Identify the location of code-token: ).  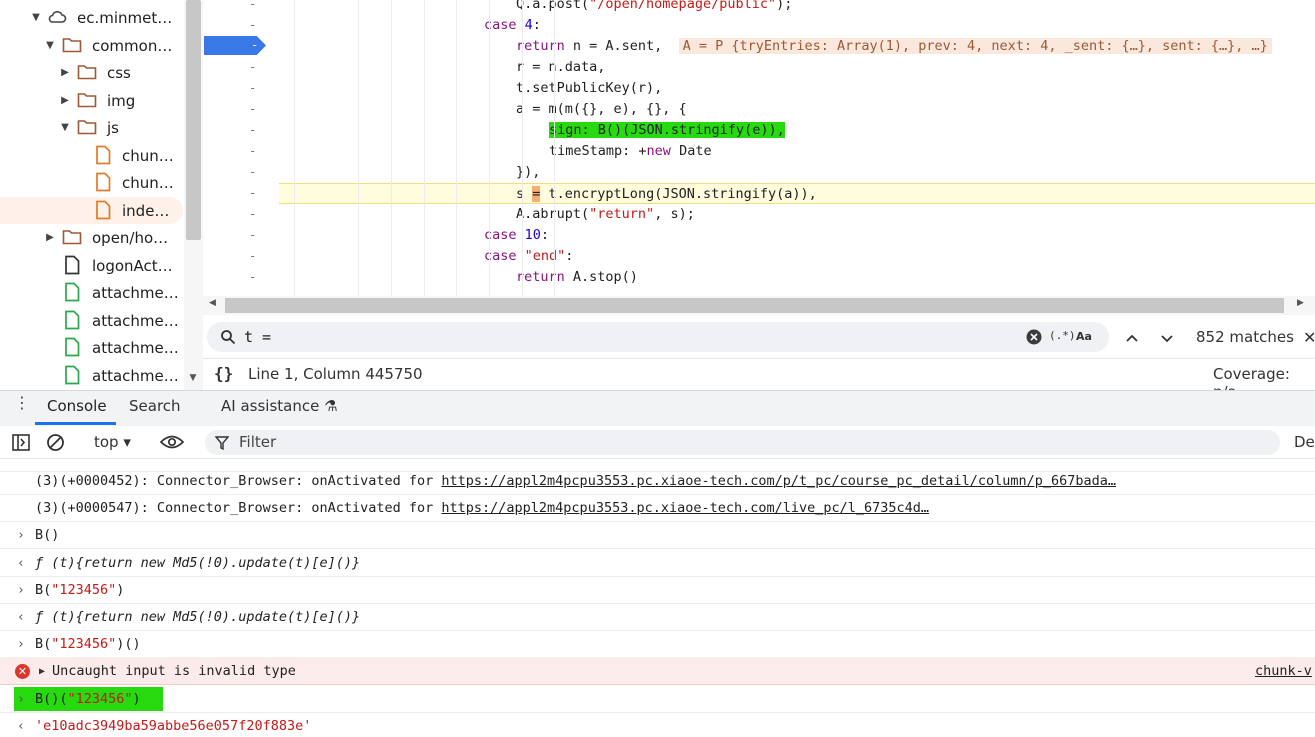
(120, 590).